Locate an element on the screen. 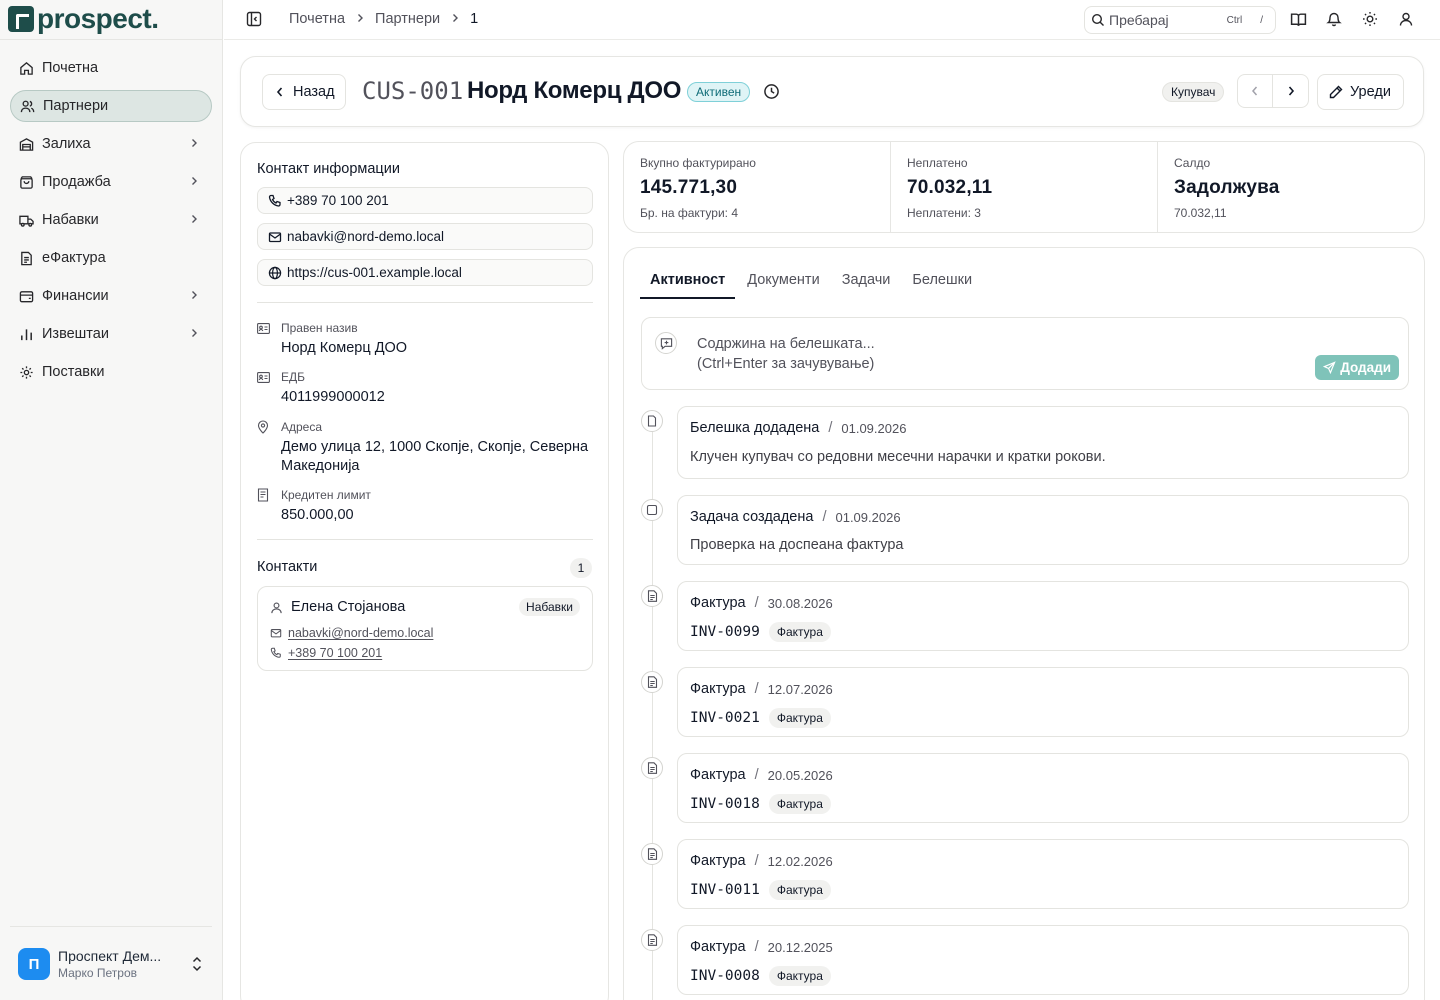 The image size is (1440, 1000). sidebar-item-reports: Извештаи is located at coordinates (111, 334).